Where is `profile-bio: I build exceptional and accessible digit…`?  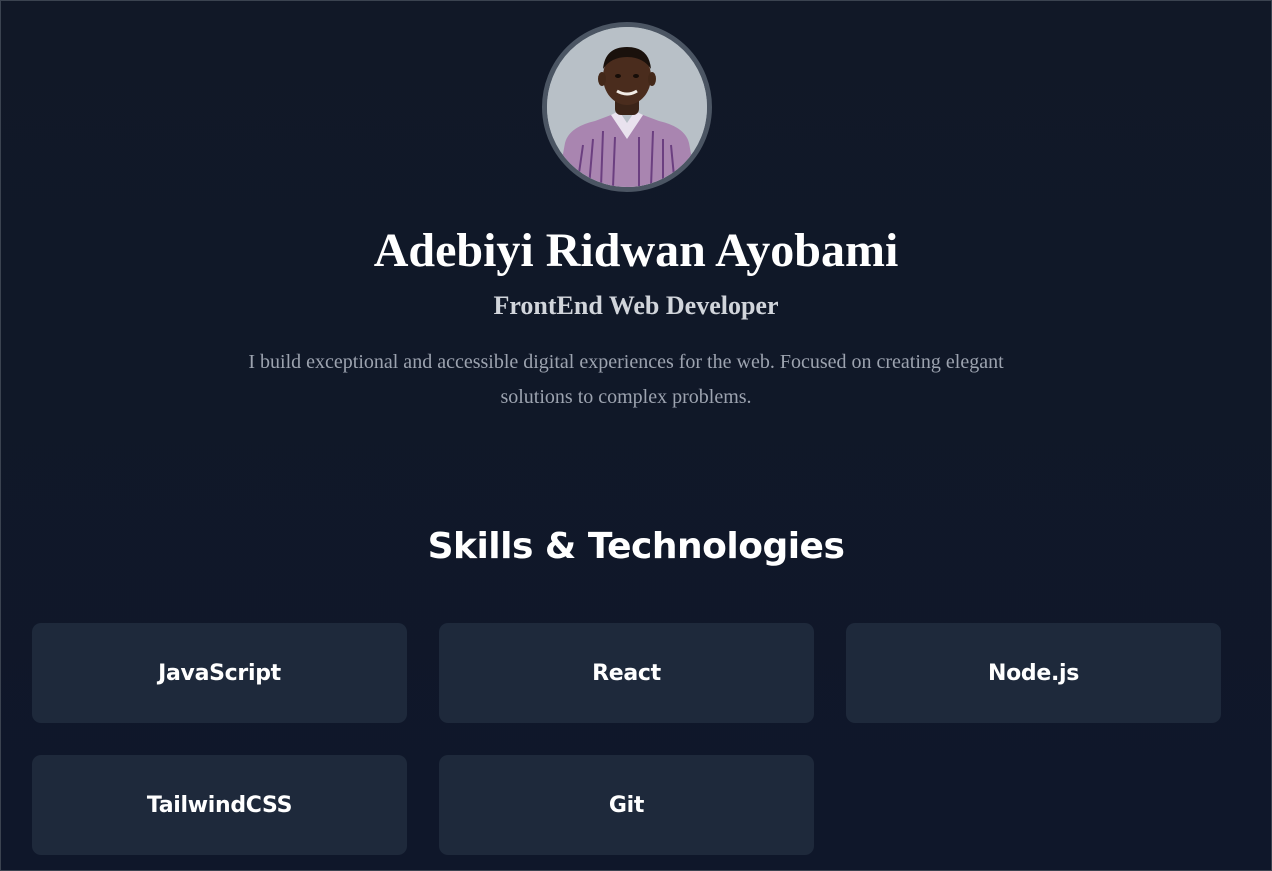
profile-bio: I build exceptional and accessible digit… is located at coordinates (626, 379).